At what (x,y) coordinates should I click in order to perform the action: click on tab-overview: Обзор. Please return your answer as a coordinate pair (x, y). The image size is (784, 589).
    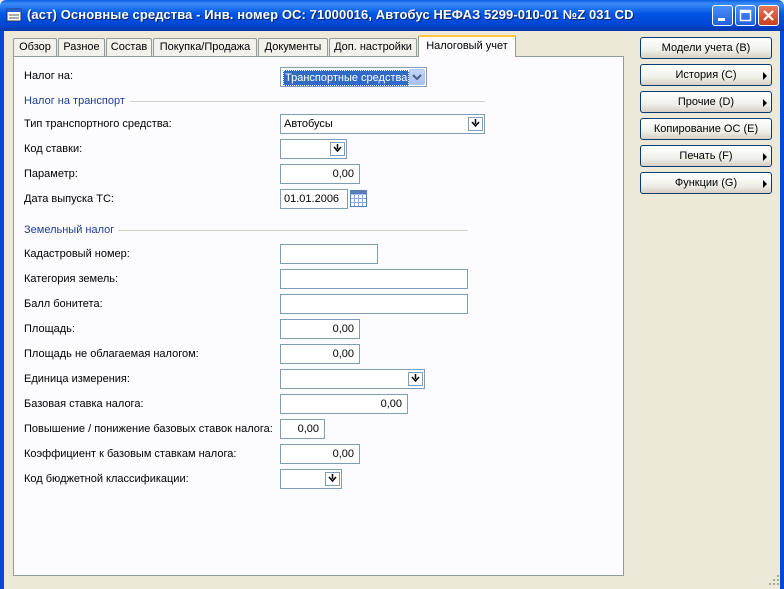
    Looking at the image, I should click on (35, 47).